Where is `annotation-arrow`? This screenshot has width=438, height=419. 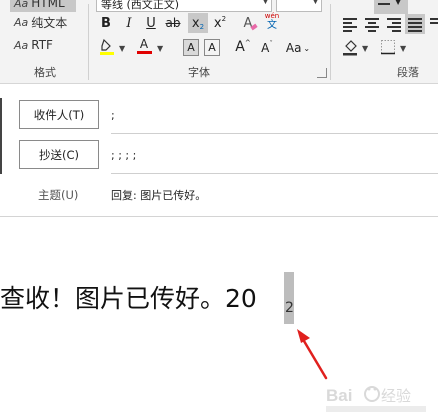
annotation-arrow is located at coordinates (312, 354).